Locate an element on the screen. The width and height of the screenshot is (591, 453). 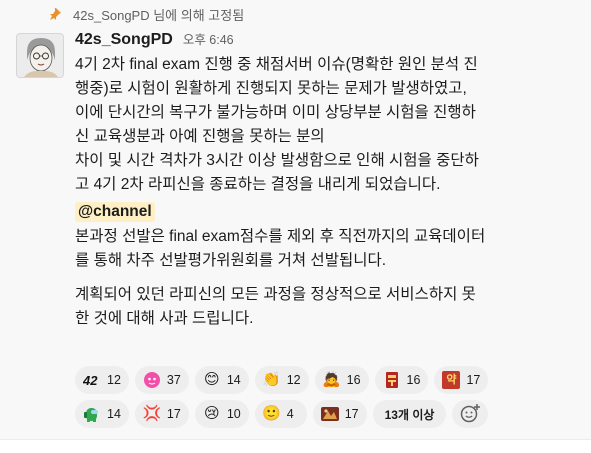
reaction-custom-image: 17 is located at coordinates (339, 414).